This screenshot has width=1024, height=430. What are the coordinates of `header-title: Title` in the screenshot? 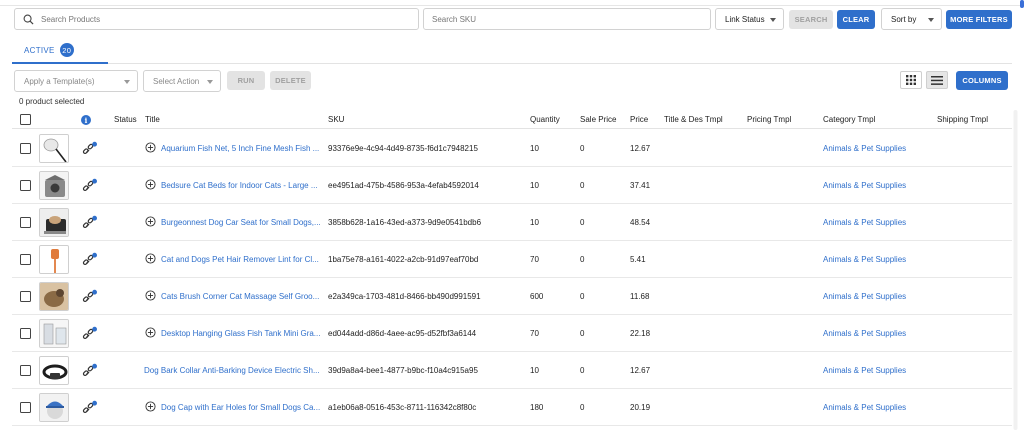 It's located at (152, 119).